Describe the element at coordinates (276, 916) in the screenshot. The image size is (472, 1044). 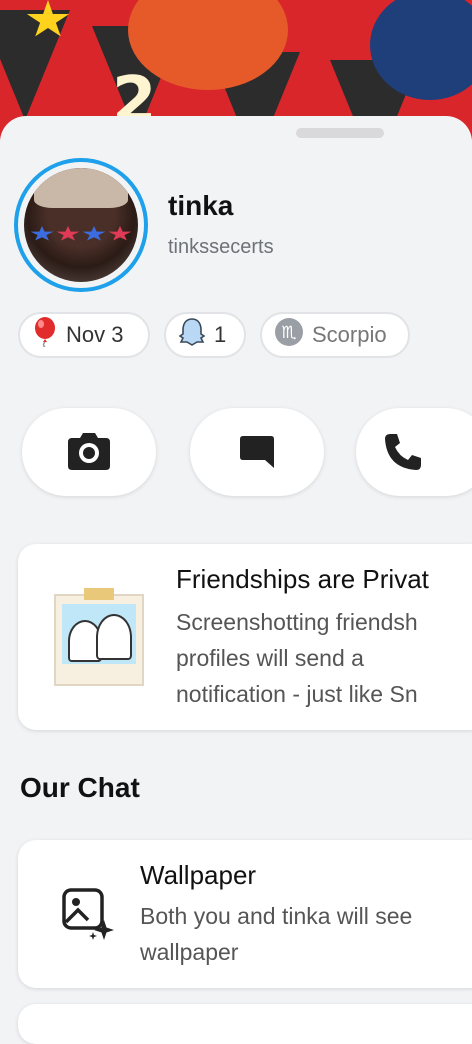
I see `wallpaper-body-line-1: Both you and tinka will see` at that location.